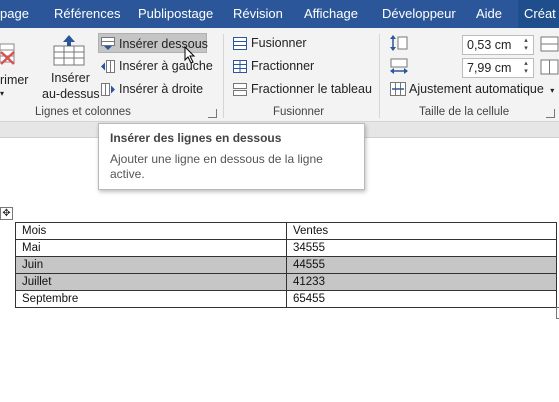  What do you see at coordinates (421, 282) in the screenshot?
I see `table-cell-sales: 41233` at bounding box center [421, 282].